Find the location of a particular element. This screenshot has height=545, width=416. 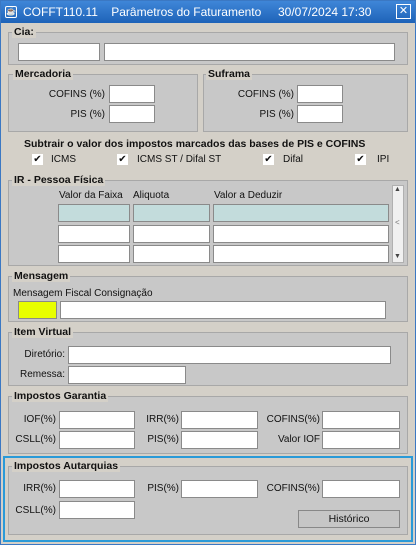

ir-row2-valor-deduzir is located at coordinates (301, 234).